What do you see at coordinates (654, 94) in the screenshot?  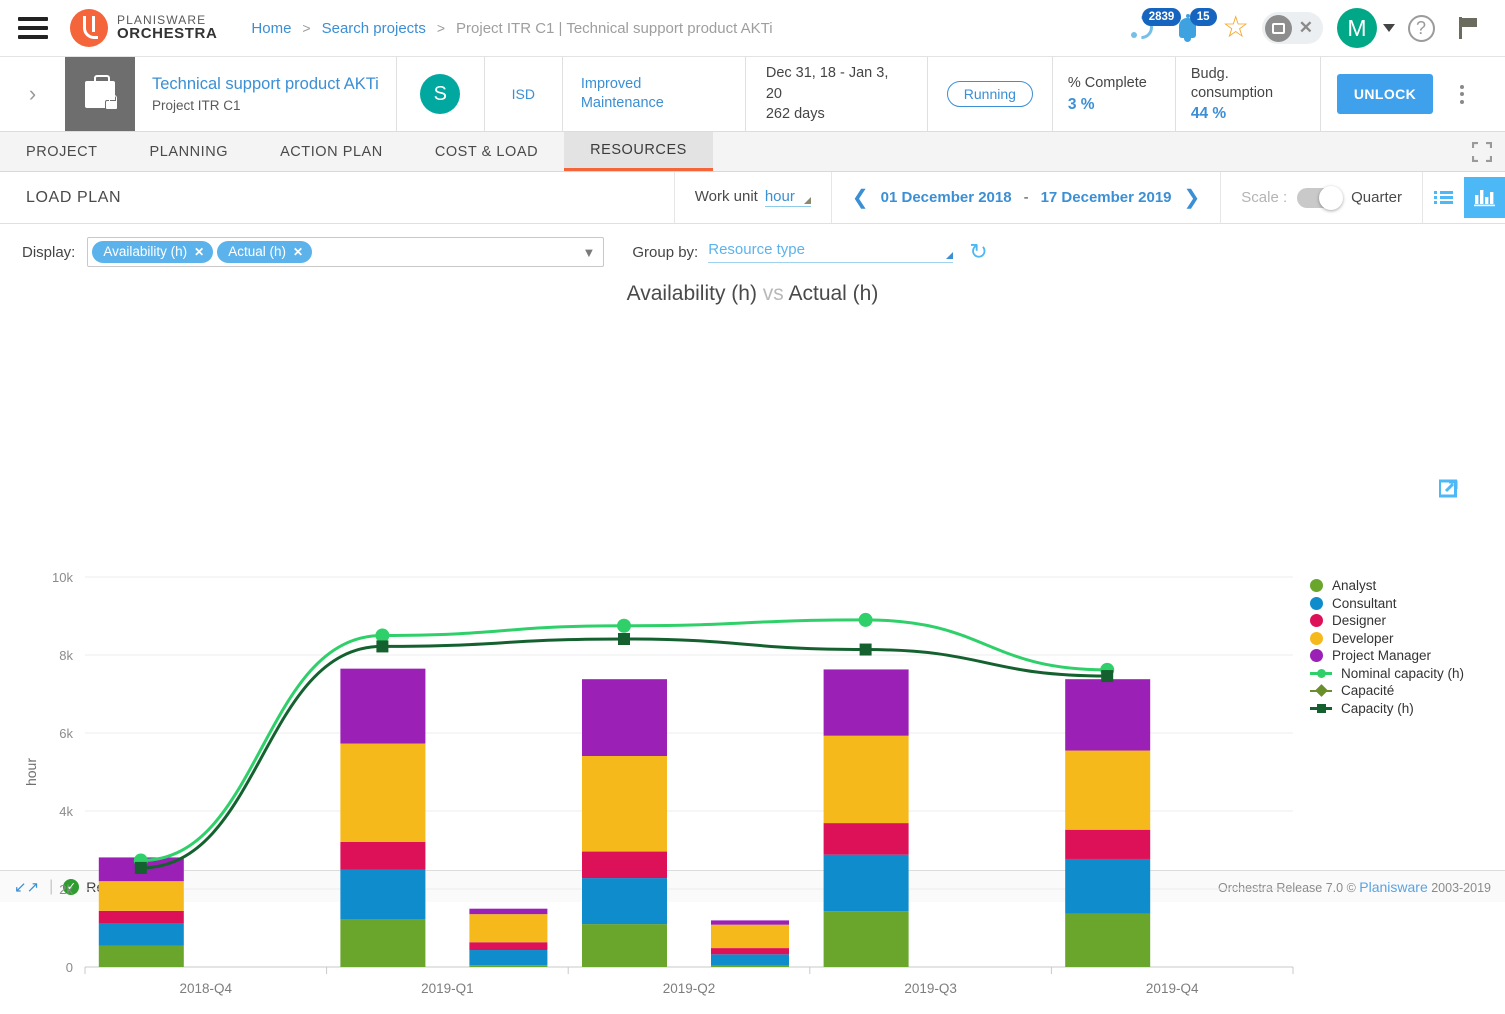 I see `project-category: Improved Maintenance` at bounding box center [654, 94].